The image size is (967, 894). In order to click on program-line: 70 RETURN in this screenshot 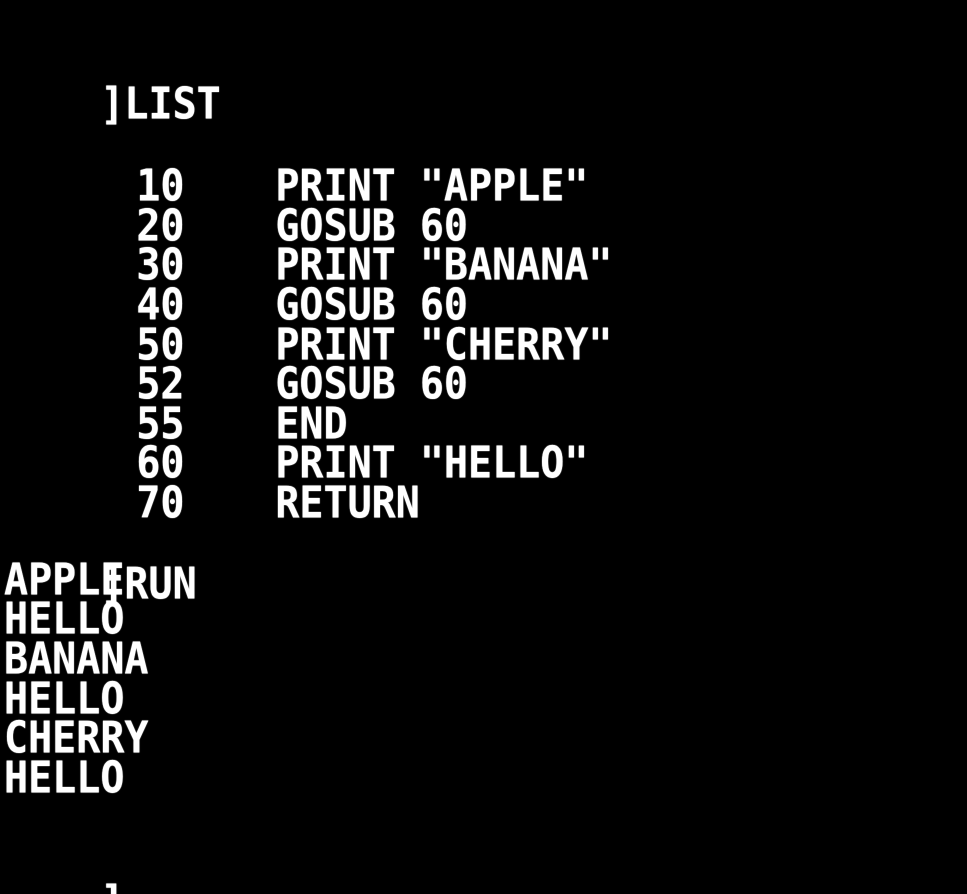, I will do `click(212, 481)`.